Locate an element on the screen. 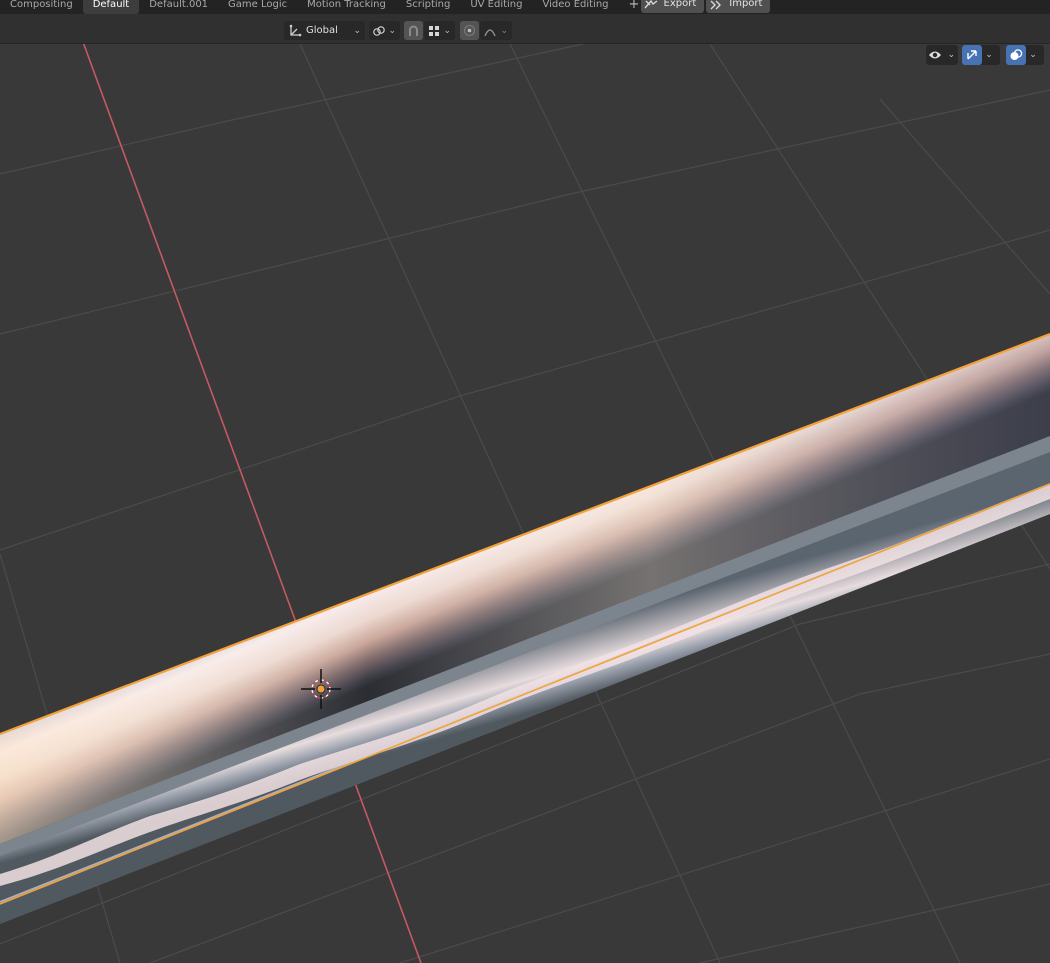 The width and height of the screenshot is (1050, 963). pivot-point-dropdown: ⌄ is located at coordinates (384, 30).